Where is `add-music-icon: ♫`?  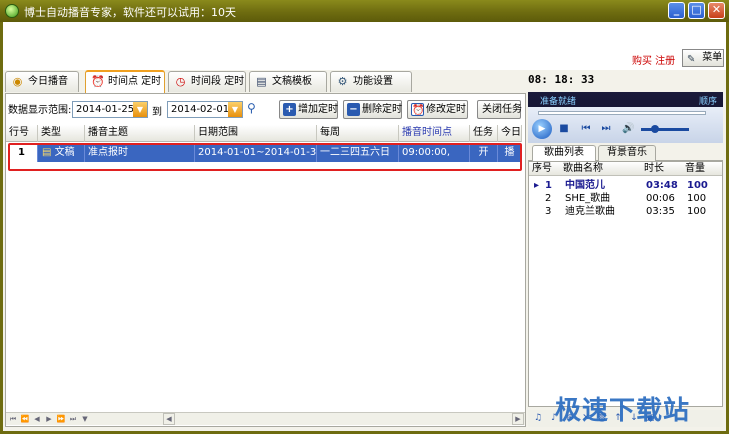
add-music-icon: ♫ is located at coordinates (538, 418).